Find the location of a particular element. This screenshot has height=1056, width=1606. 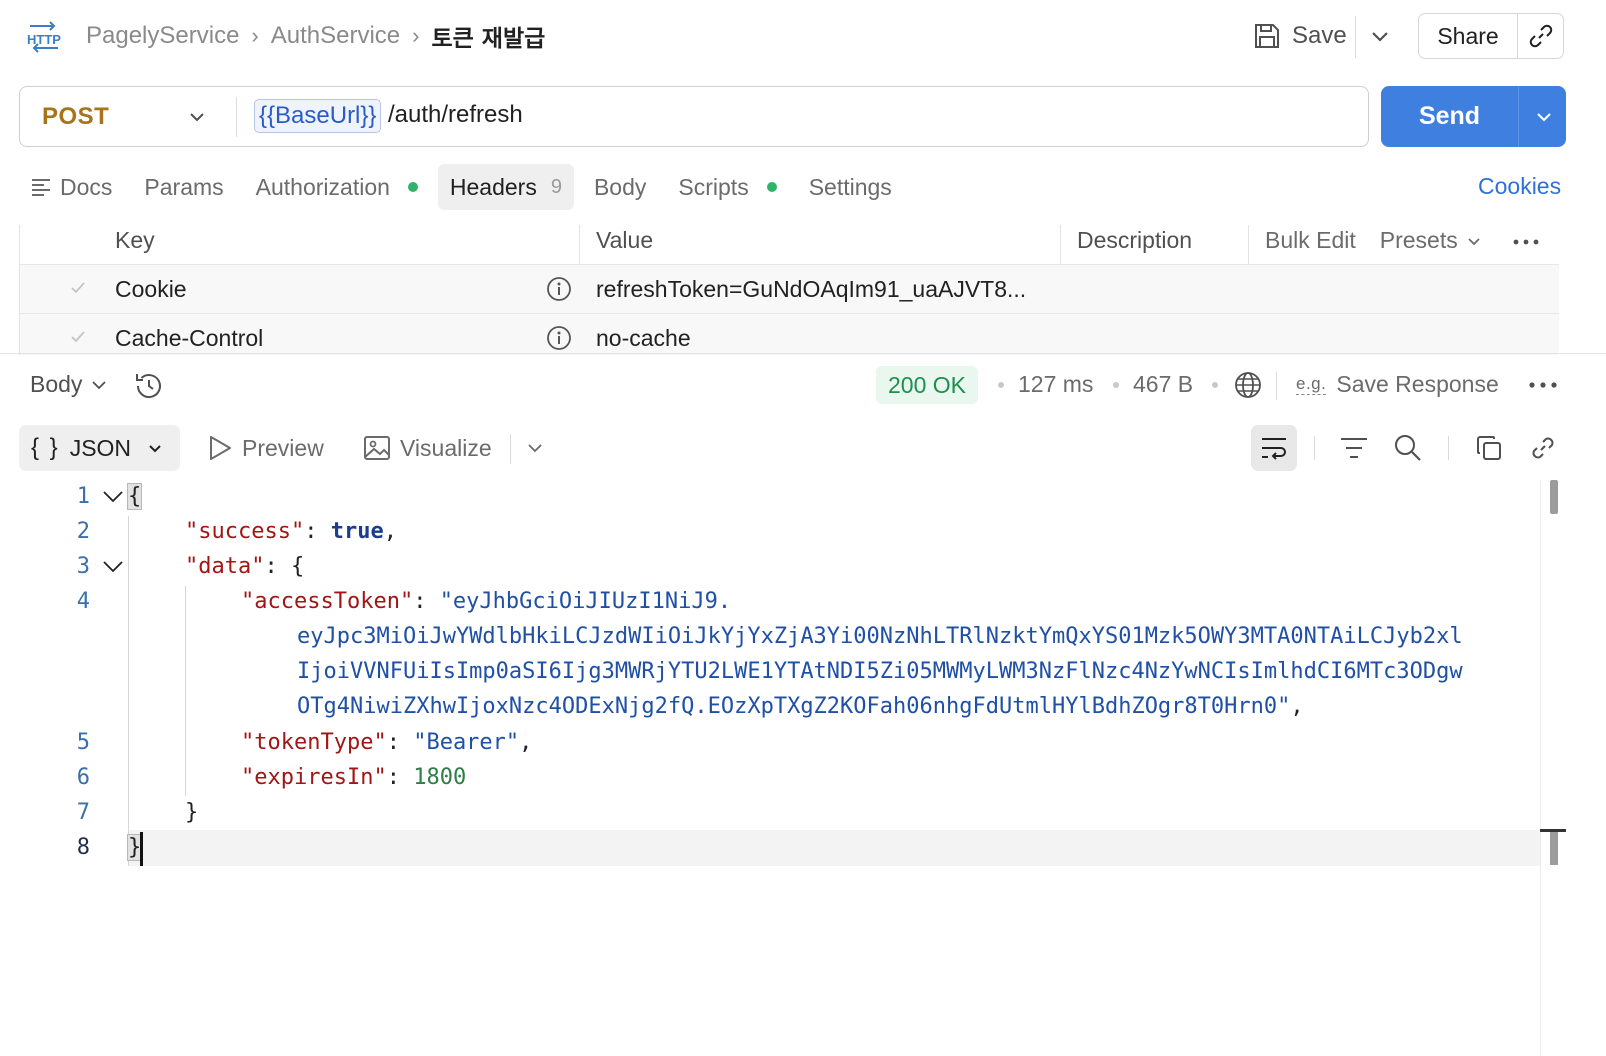

share-button: Share is located at coordinates (1468, 36).